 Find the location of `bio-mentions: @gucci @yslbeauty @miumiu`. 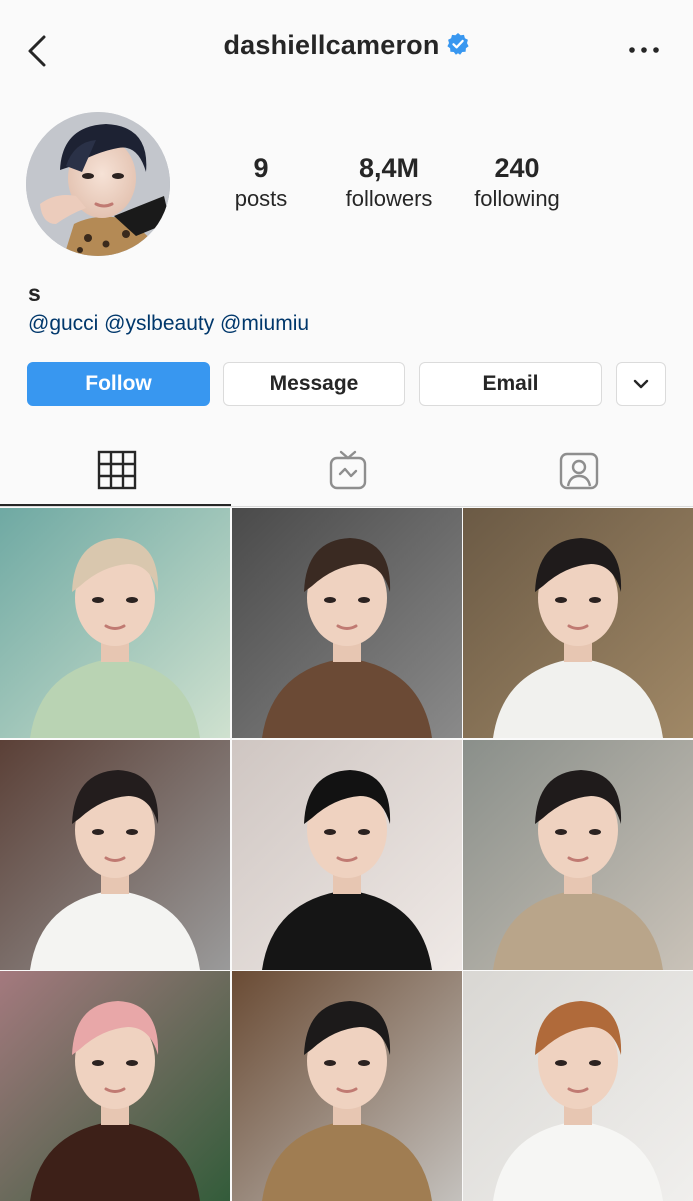

bio-mentions: @gucci @yslbeauty @miumiu is located at coordinates (168, 324).